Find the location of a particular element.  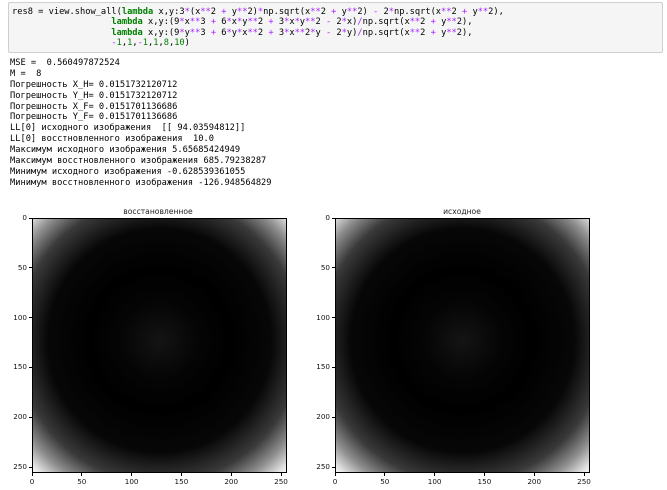

subplot-title-restored: восстановленное is located at coordinates (158, 211).